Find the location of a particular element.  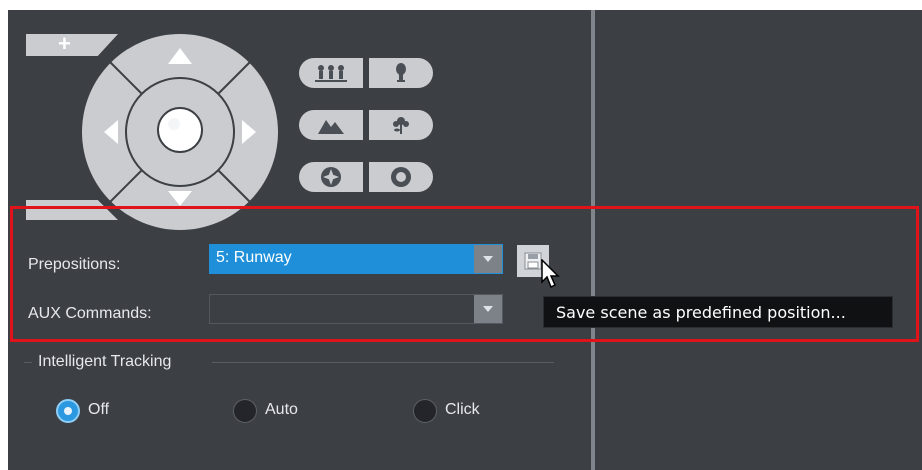

far-focus-button is located at coordinates (331, 125).